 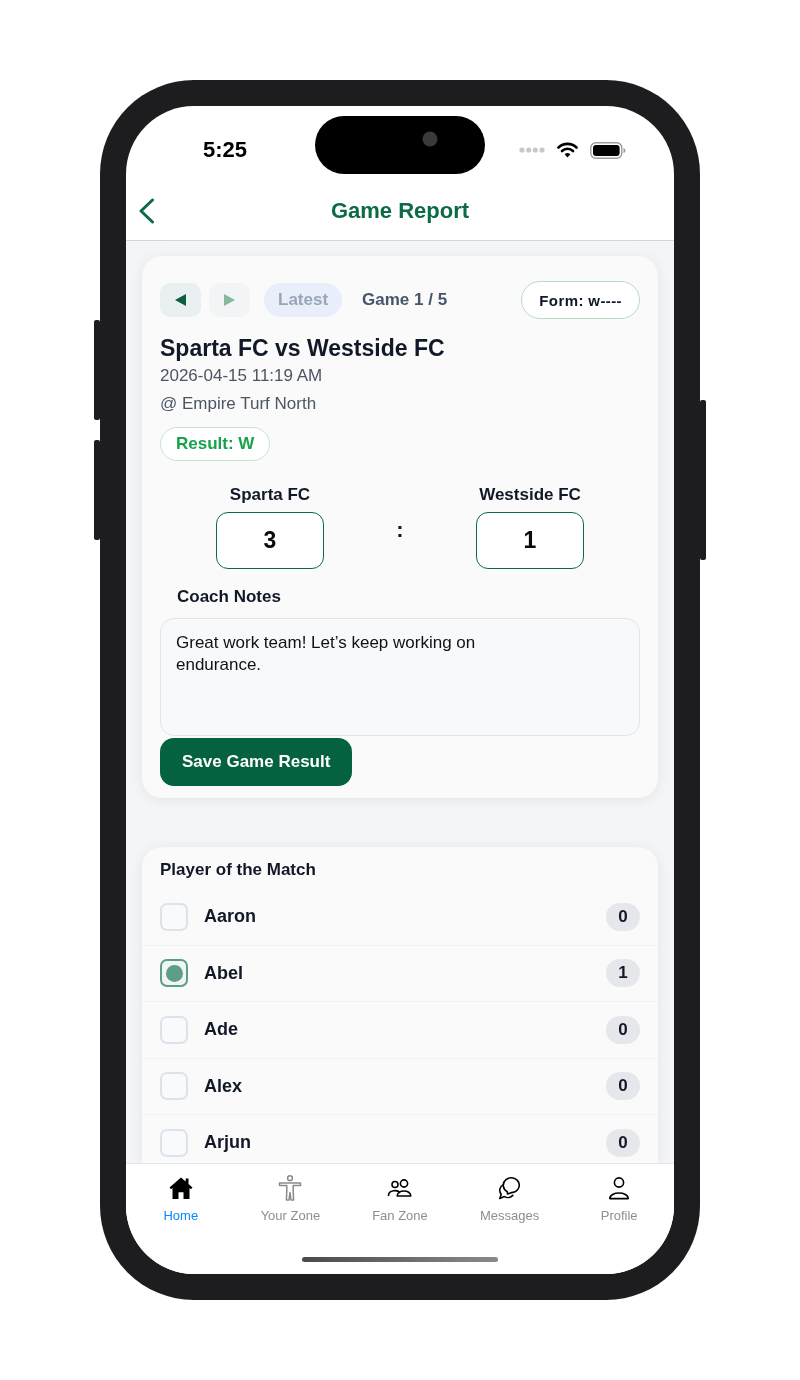 What do you see at coordinates (405, 300) in the screenshot?
I see `game-position: Game 1 / 5` at bounding box center [405, 300].